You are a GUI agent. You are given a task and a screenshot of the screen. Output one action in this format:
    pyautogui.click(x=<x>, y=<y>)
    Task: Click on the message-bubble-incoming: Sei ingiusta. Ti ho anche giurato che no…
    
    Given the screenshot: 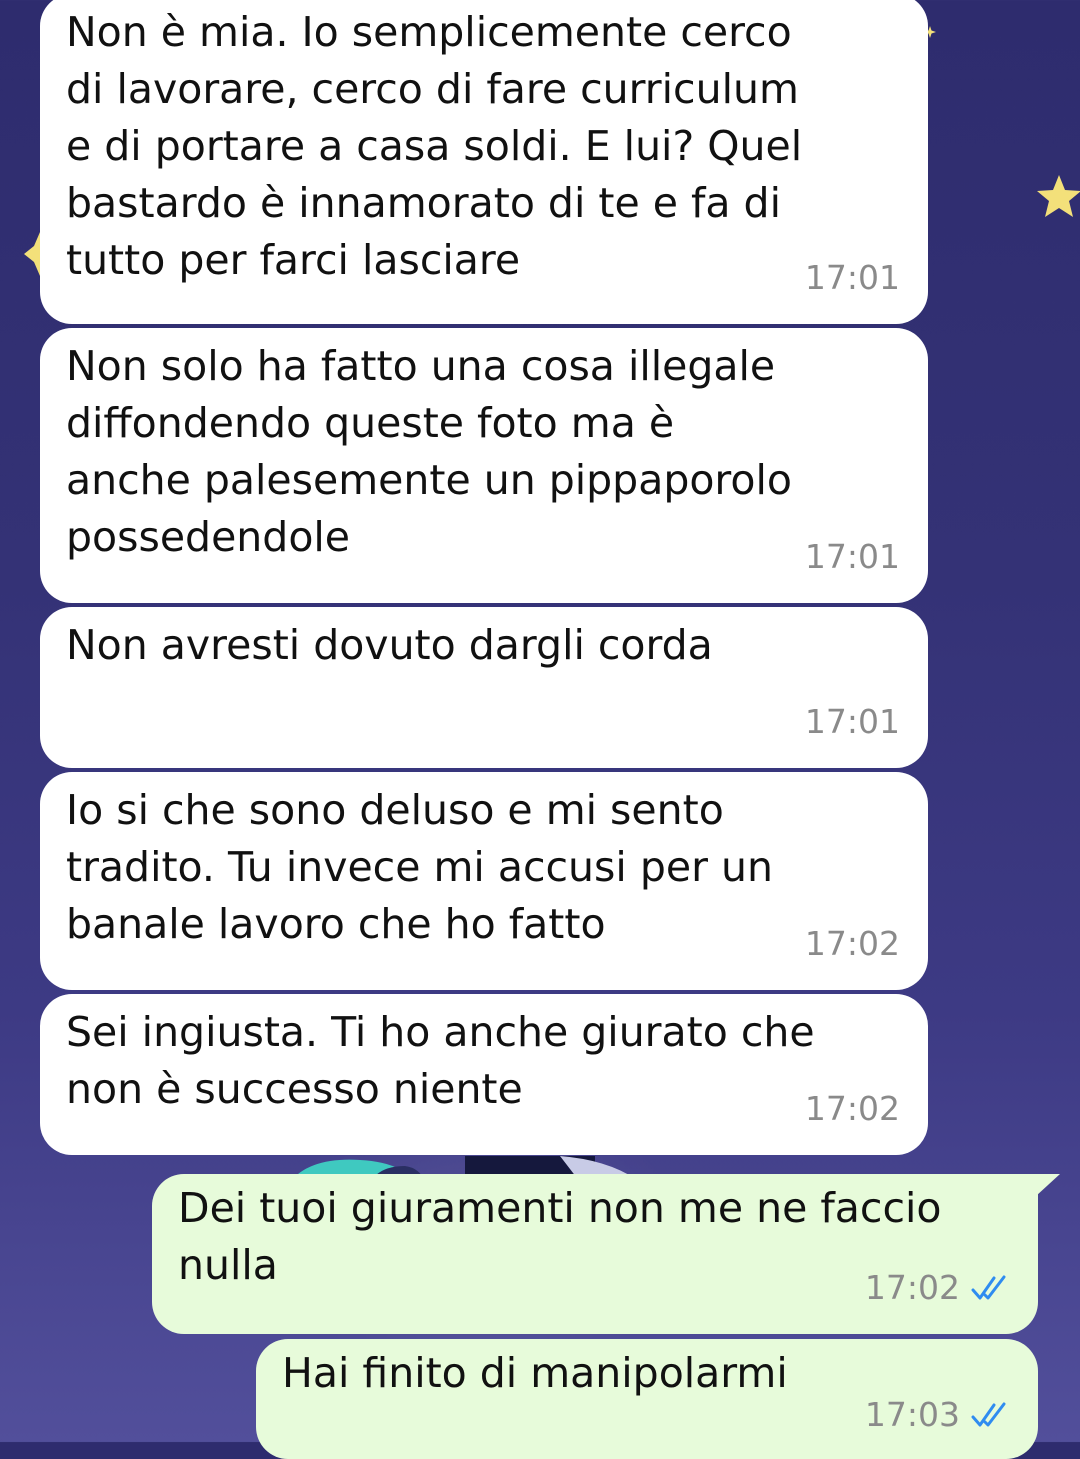 What is the action you would take?
    pyautogui.click(x=484, y=1074)
    